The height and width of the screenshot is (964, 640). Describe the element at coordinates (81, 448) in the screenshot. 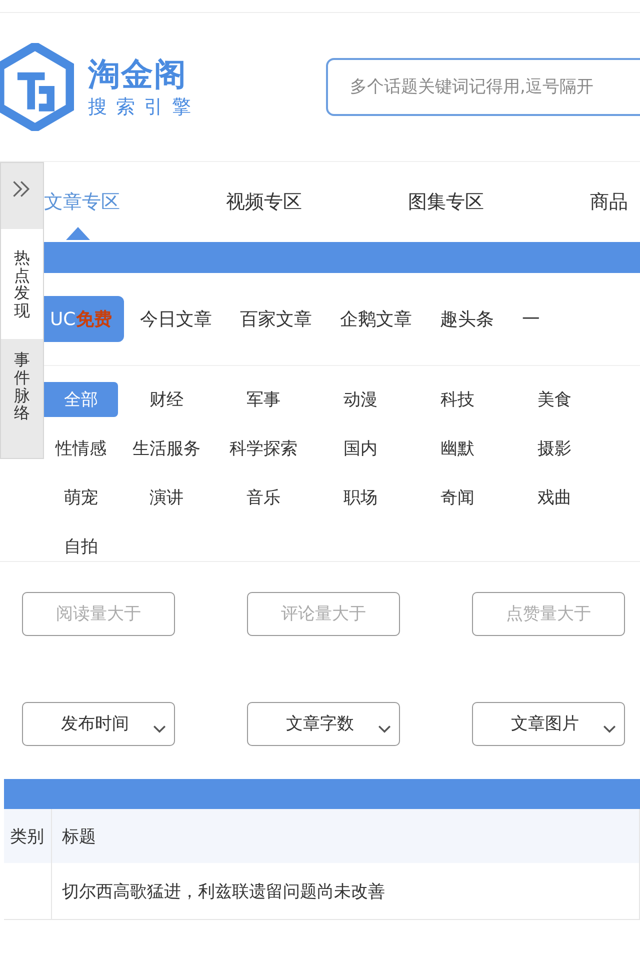

I see `category-chip: 性情感` at that location.